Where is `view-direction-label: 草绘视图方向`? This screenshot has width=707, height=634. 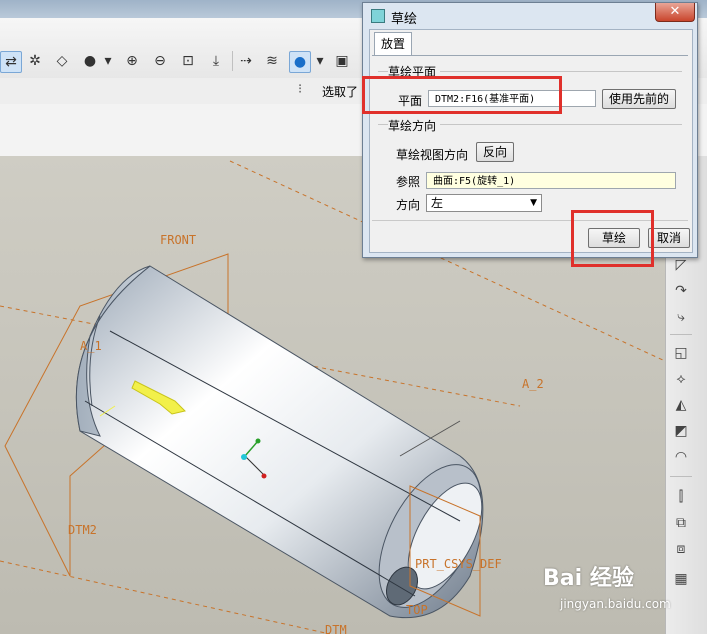
view-direction-label: 草绘视图方向 is located at coordinates (432, 155).